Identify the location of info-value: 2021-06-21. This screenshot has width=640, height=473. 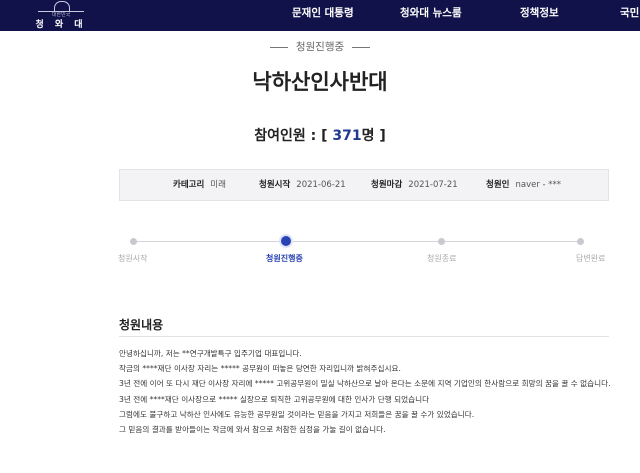
(321, 185).